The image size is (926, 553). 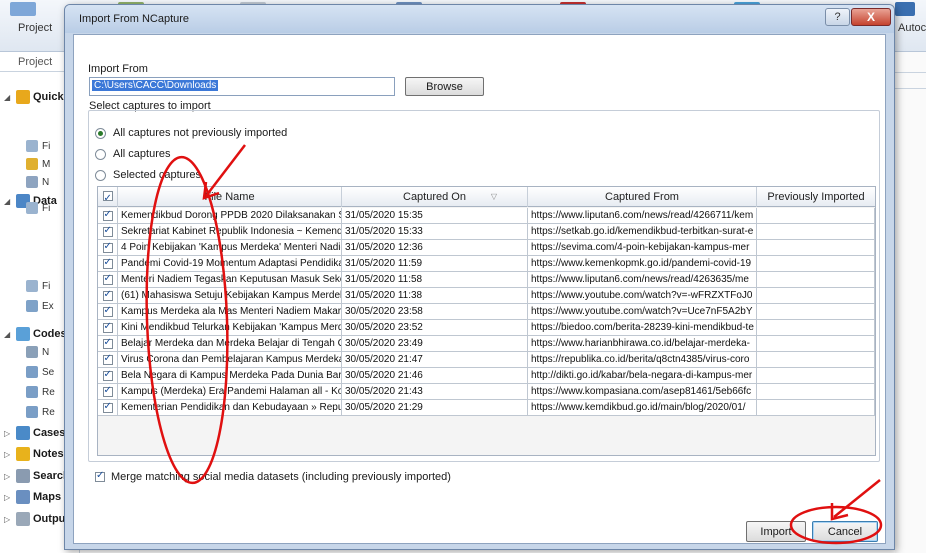 I want to click on tab-project: Project, so click(x=35, y=28).